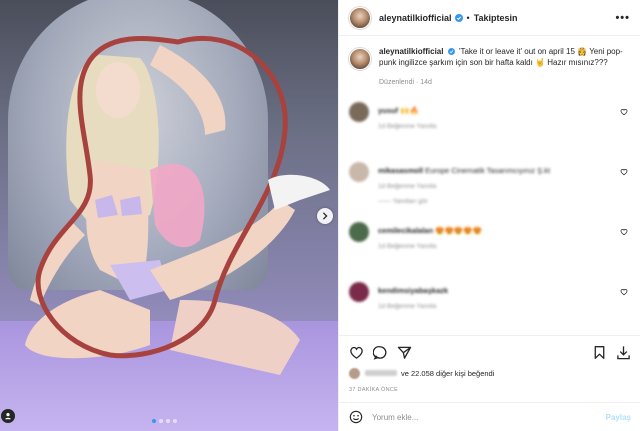 The height and width of the screenshot is (431, 640). I want to click on caption-avatar, so click(360, 59).